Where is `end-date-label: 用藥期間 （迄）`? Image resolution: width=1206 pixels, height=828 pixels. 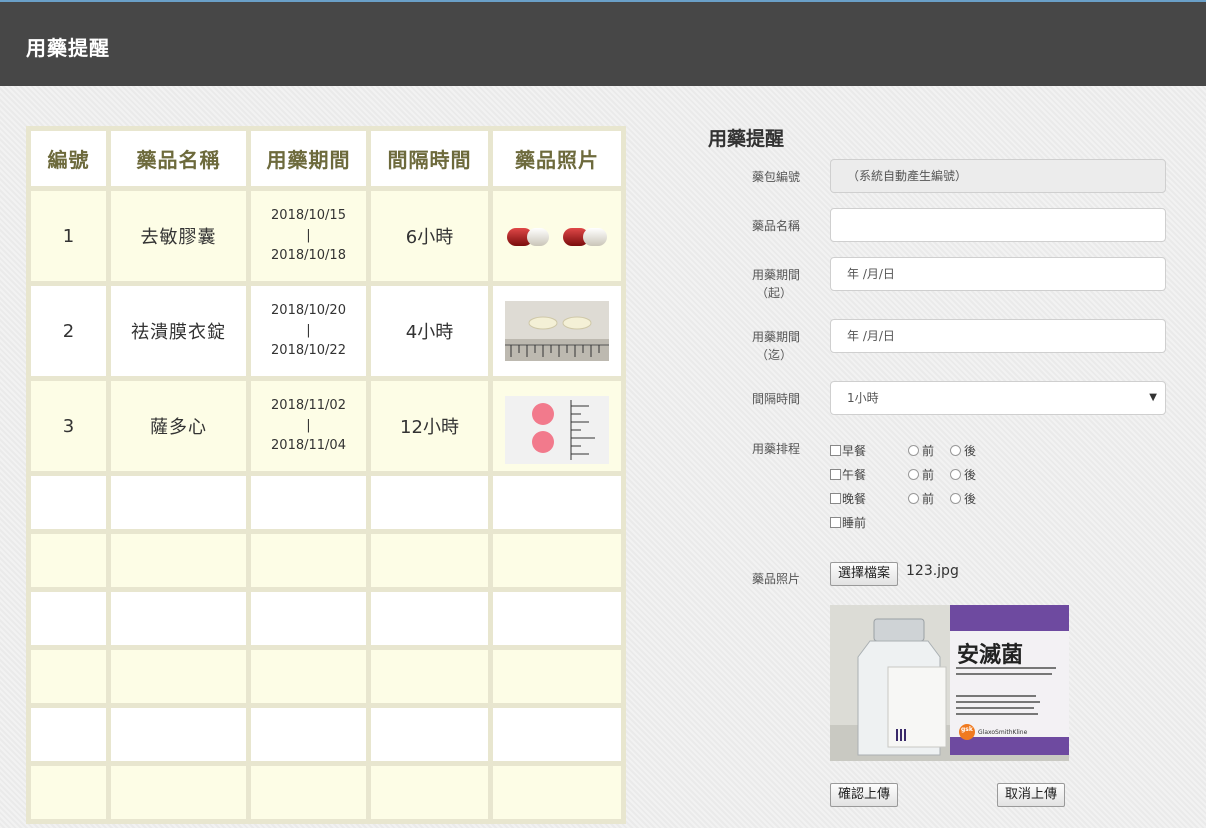
end-date-label: 用藥期間 （迄） is located at coordinates (745, 346).